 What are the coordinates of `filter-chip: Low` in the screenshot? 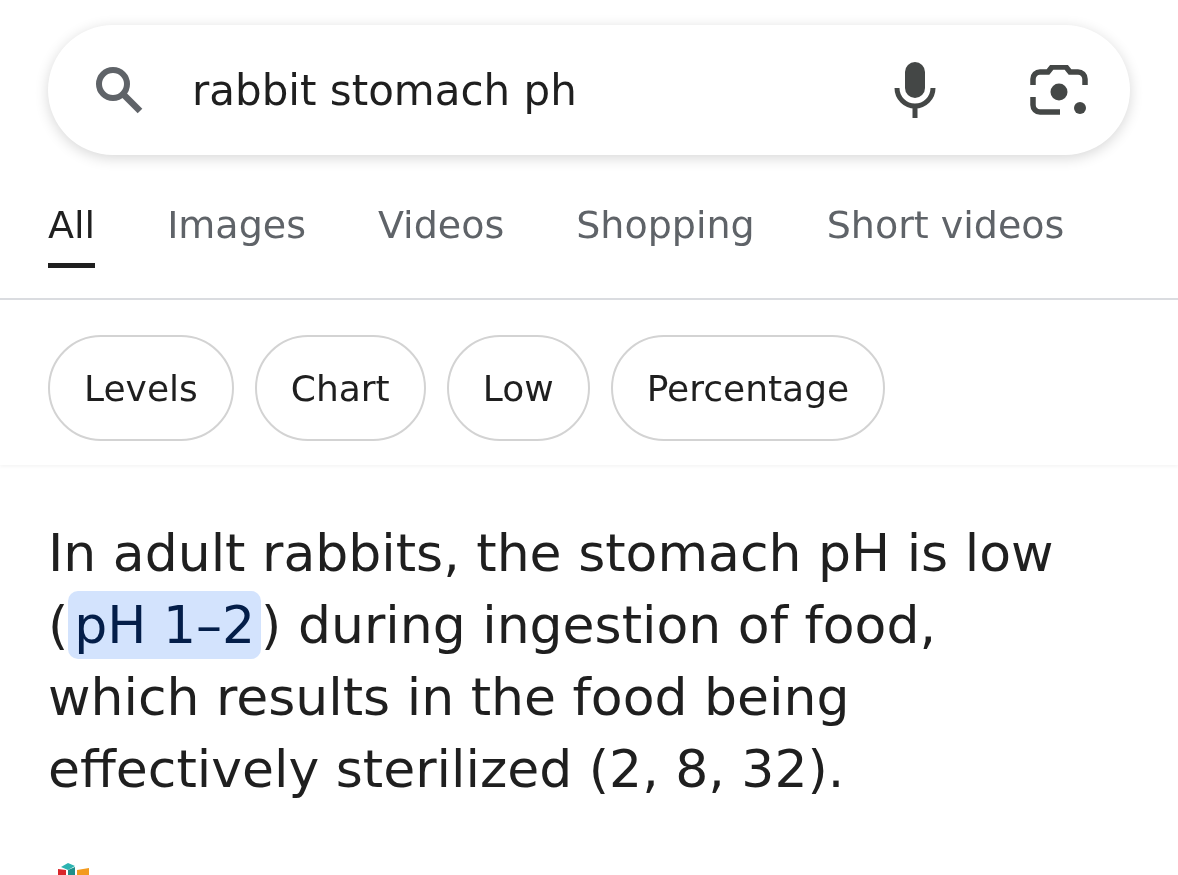 It's located at (518, 388).